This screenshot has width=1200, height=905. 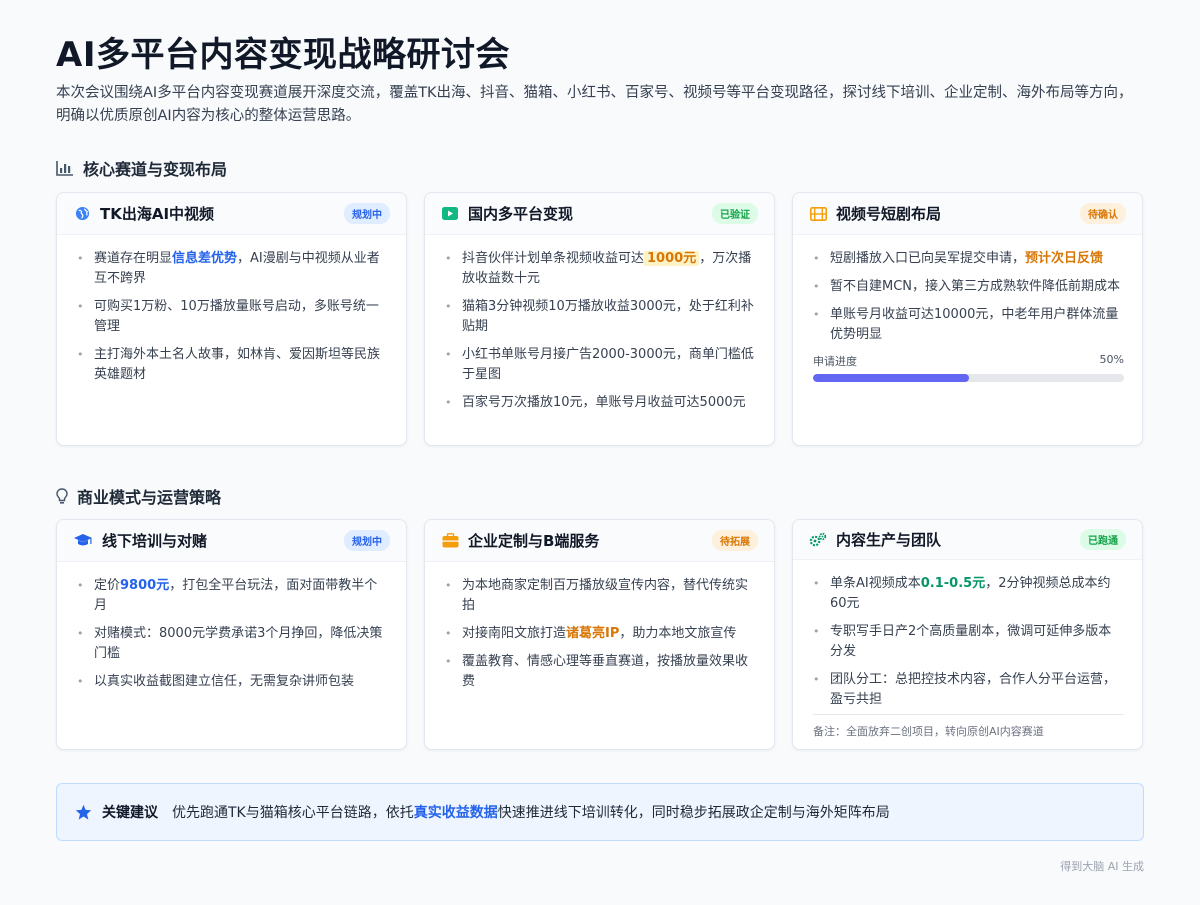 I want to click on card-header: 企业定制与B端服务 待拓展, so click(x=599, y=541).